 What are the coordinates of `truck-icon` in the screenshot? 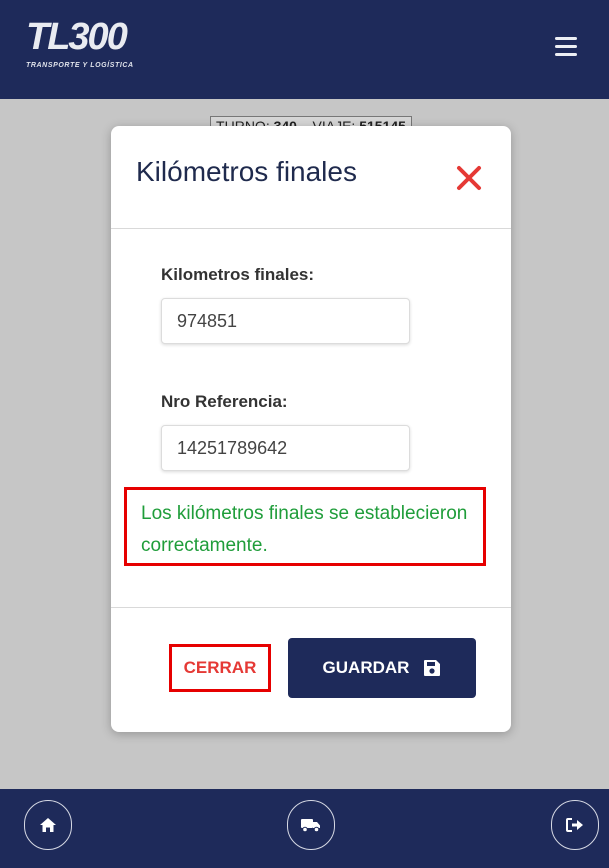 It's located at (311, 825).